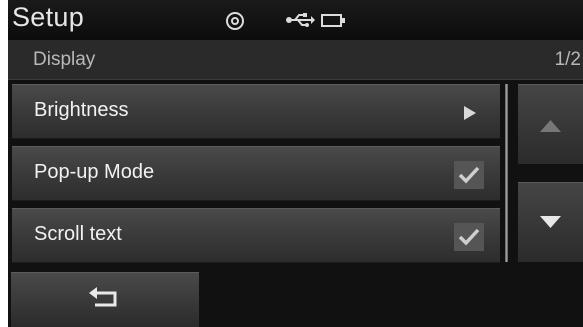  I want to click on header-bar: Setup, so click(295, 20).